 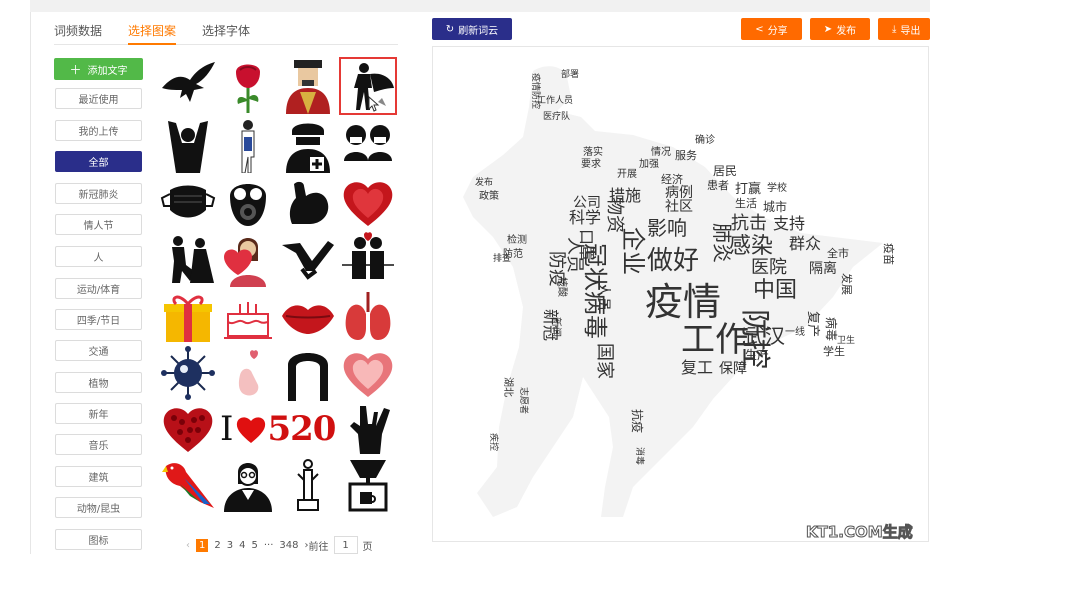 What do you see at coordinates (673, 261) in the screenshot?
I see `word: 做好` at bounding box center [673, 261].